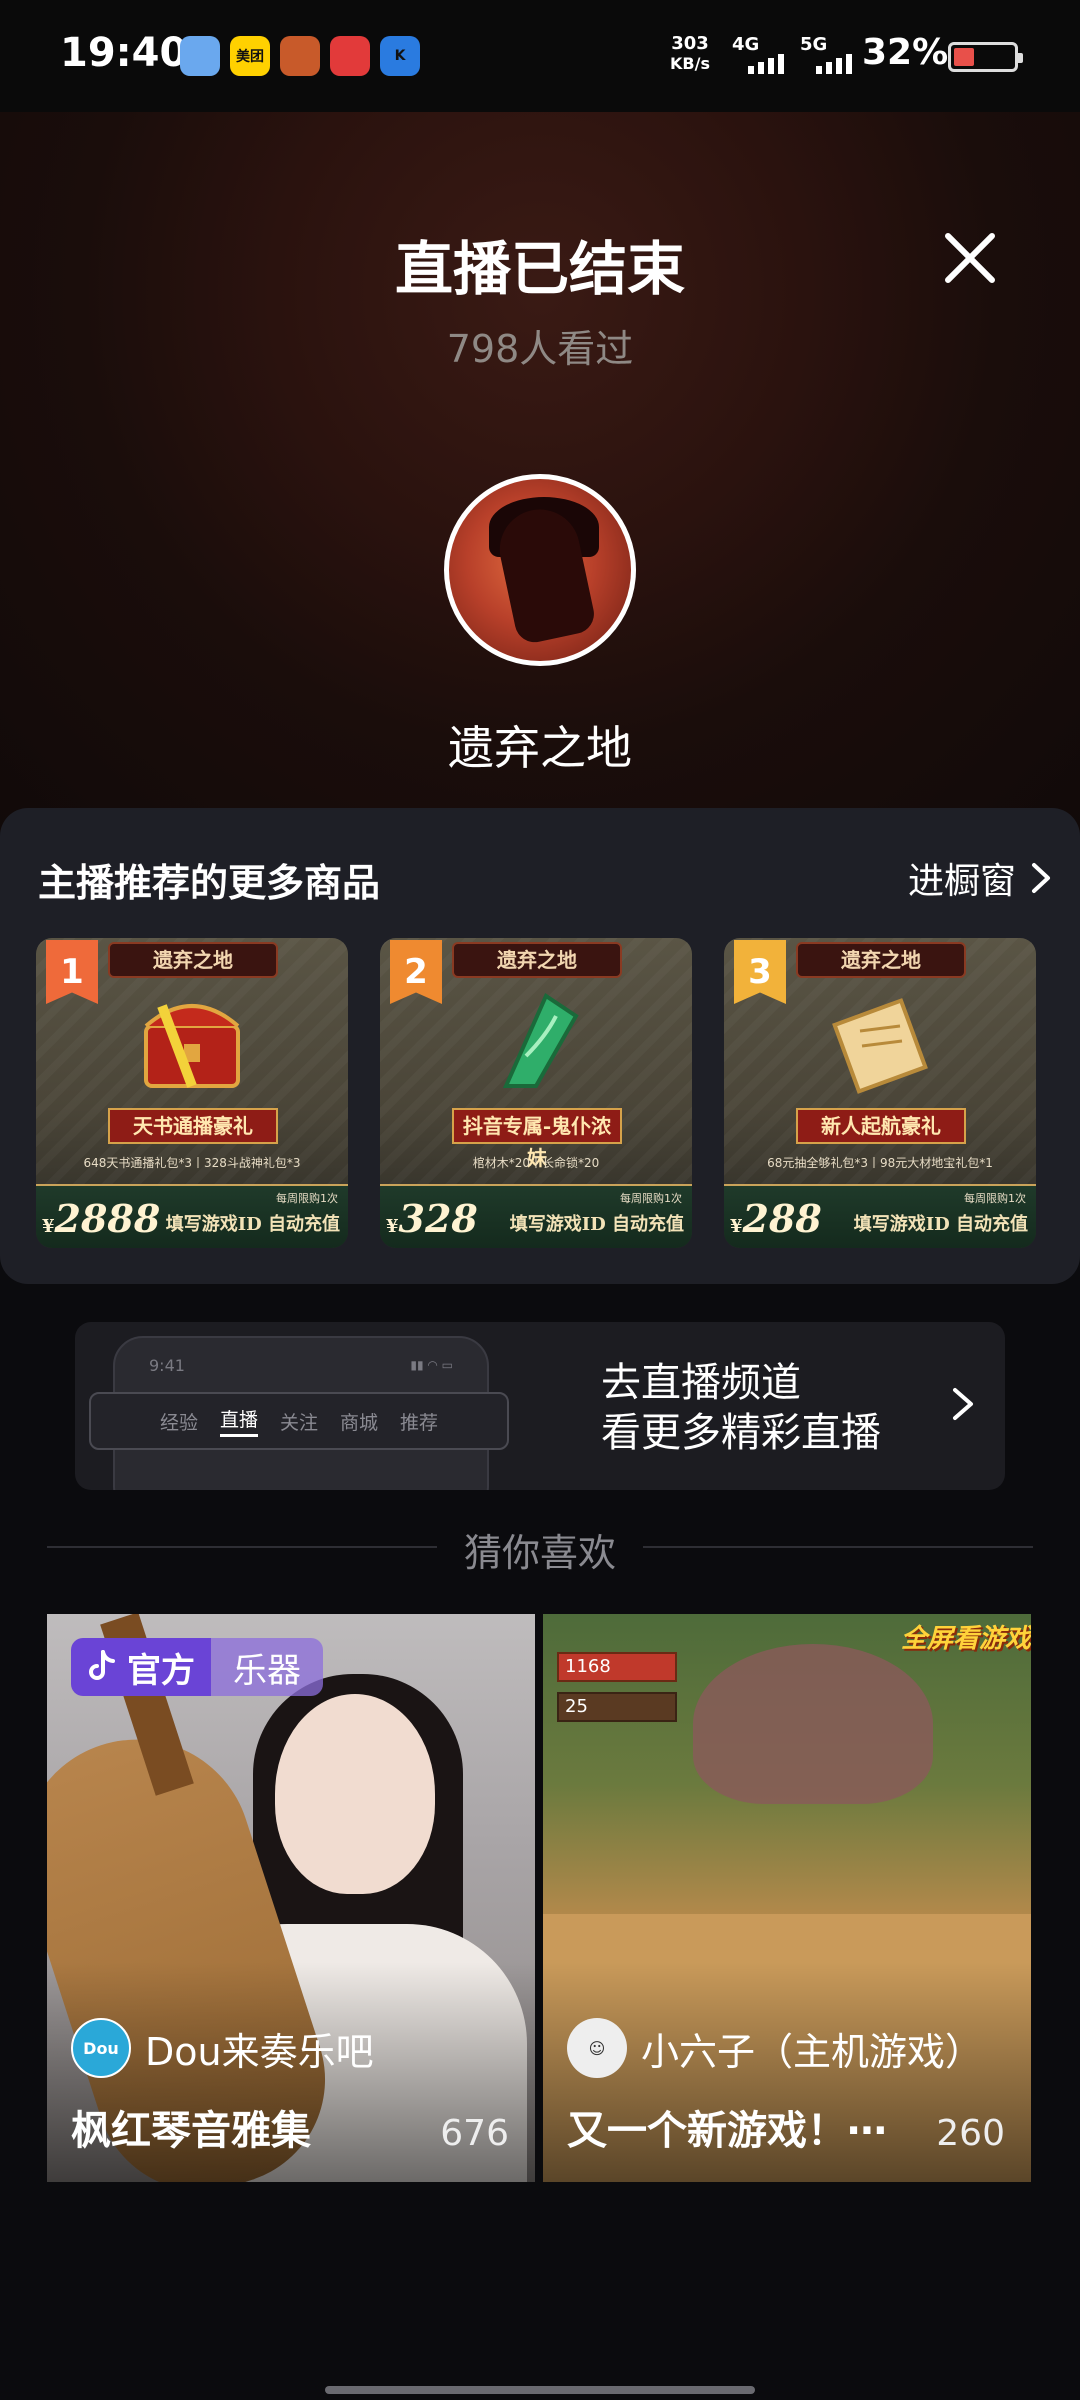  What do you see at coordinates (880, 1163) in the screenshot?
I see `product-desc: 68元抽全够礼包*3丨98元大材地宝礼包*1` at bounding box center [880, 1163].